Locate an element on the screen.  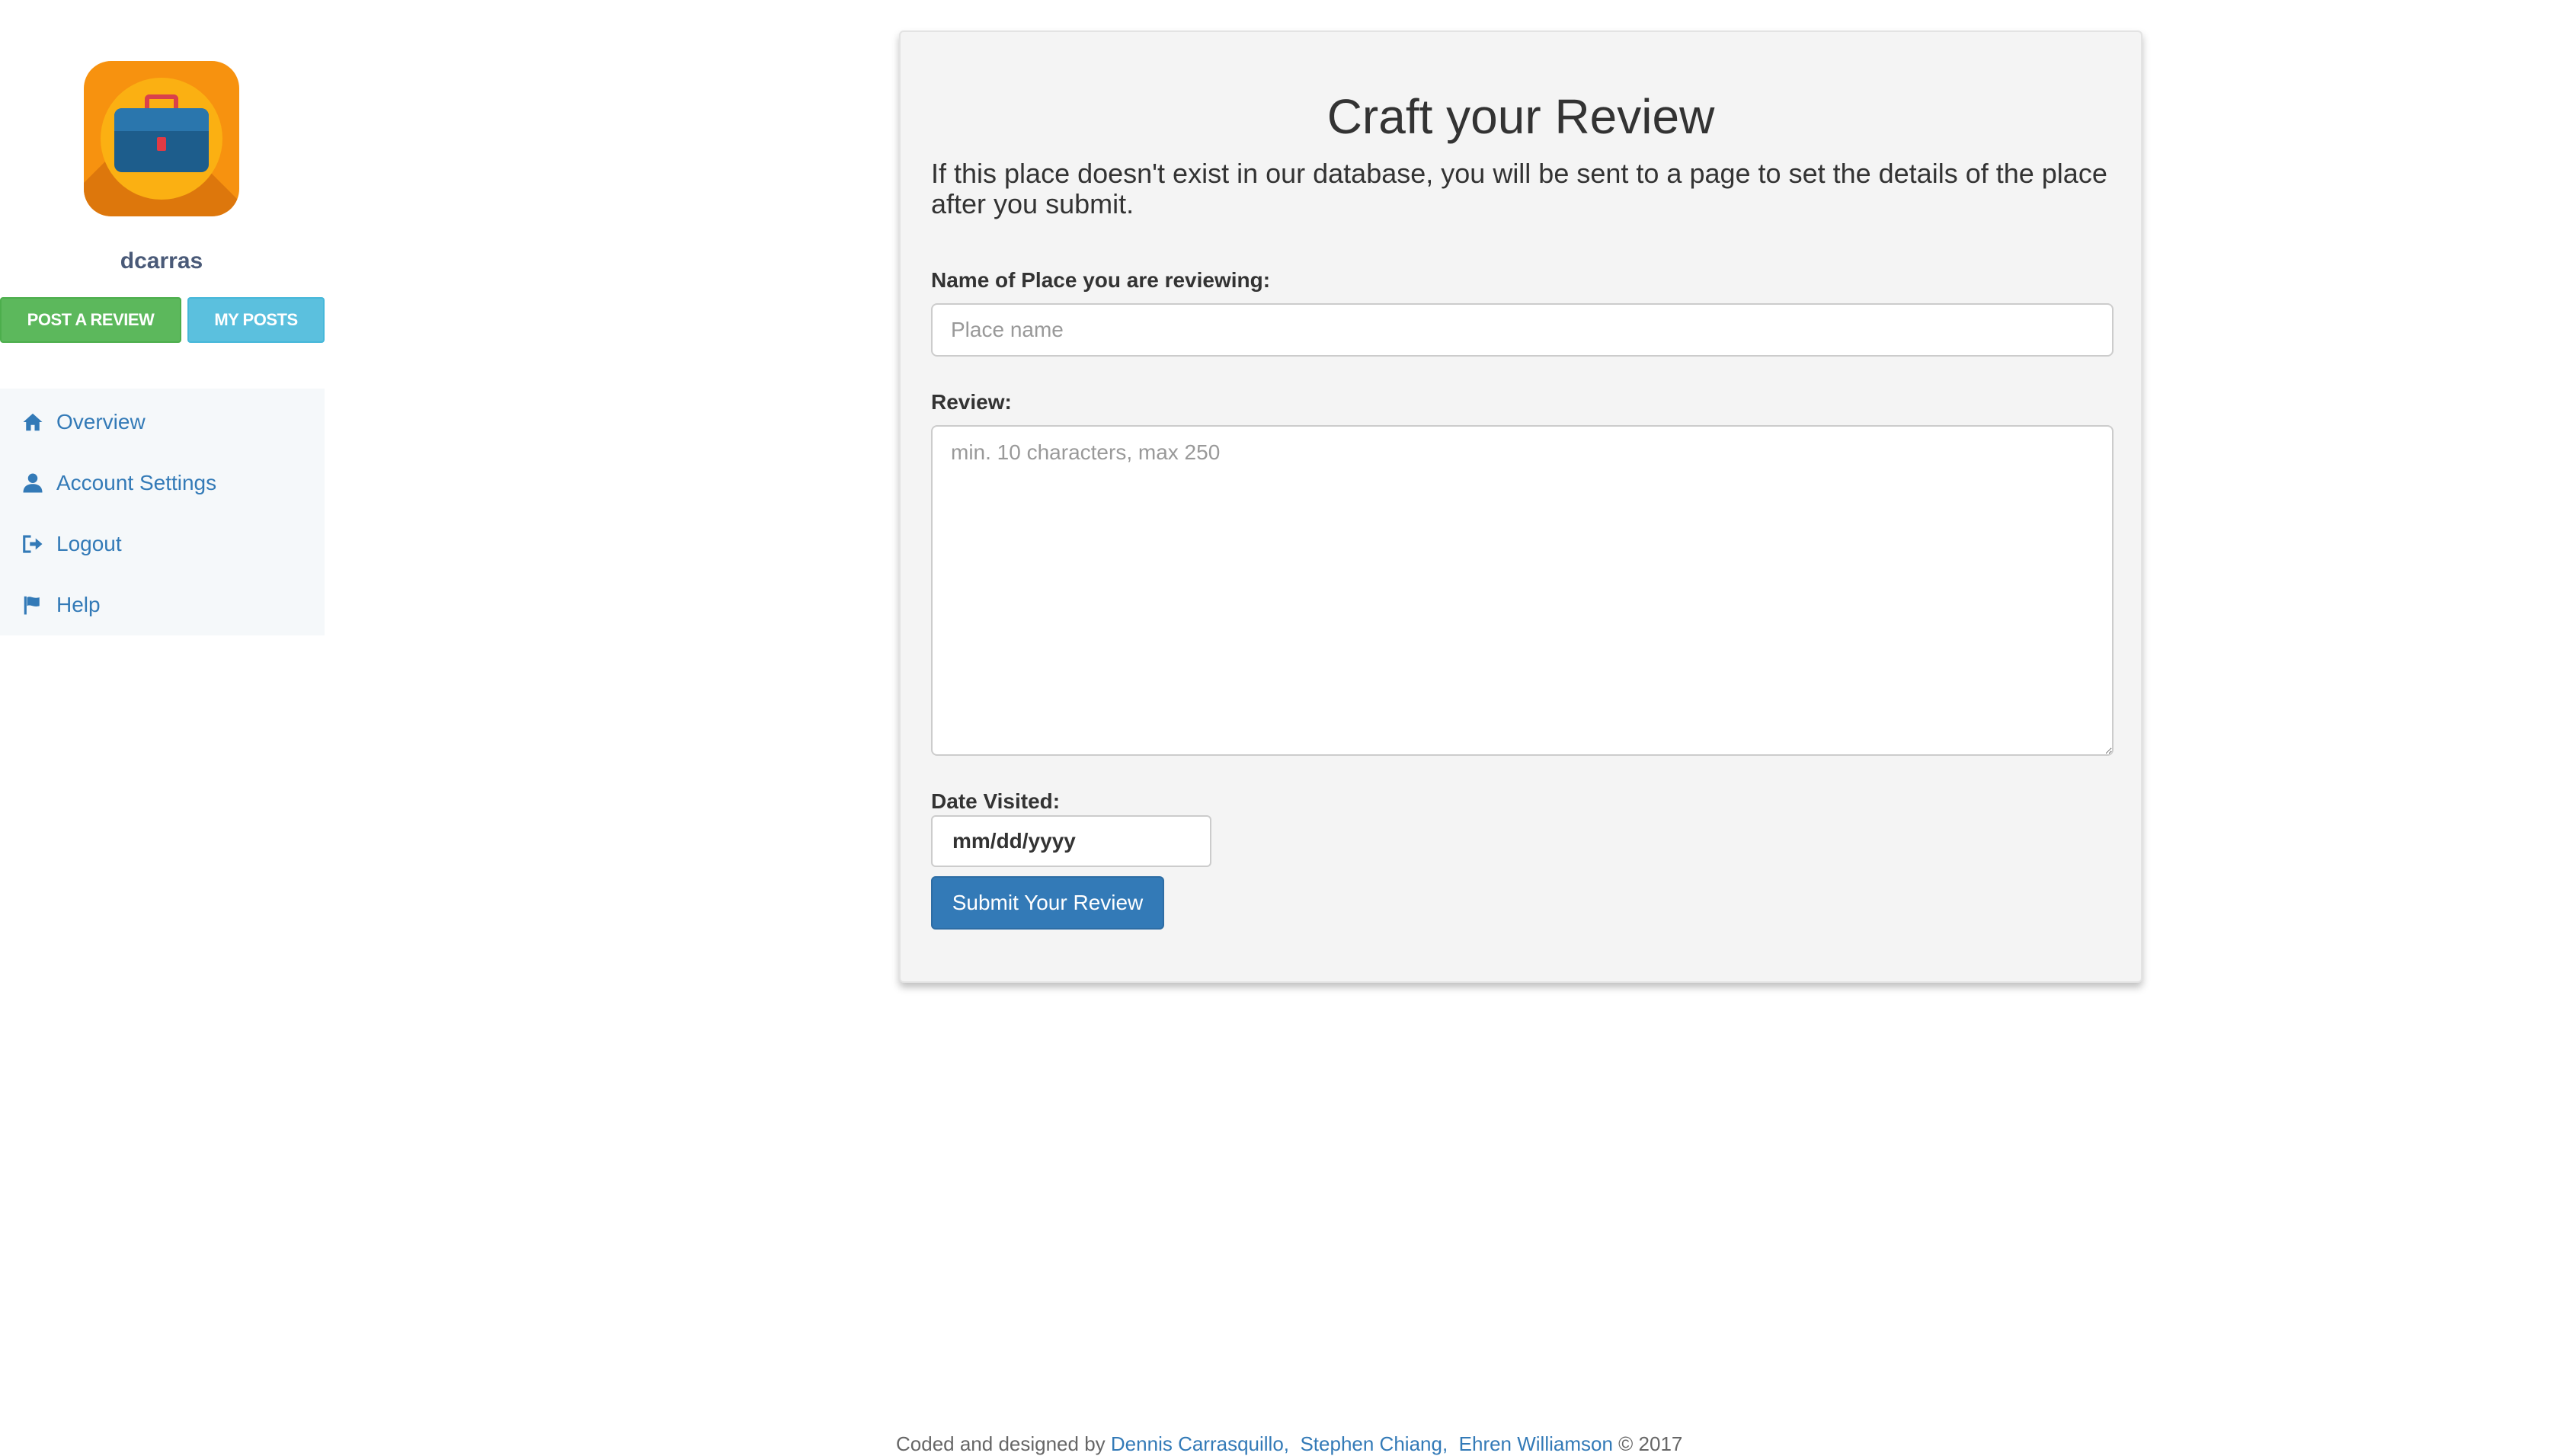
sidebar-item-overview: Overview is located at coordinates (83, 422).